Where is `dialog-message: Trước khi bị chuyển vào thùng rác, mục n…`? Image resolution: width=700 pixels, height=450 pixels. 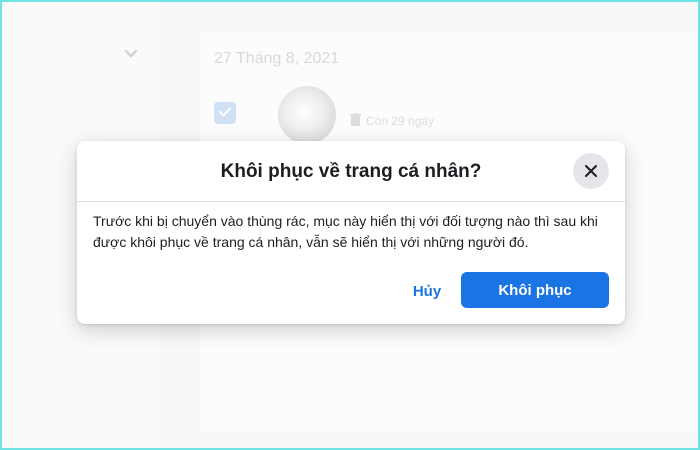 dialog-message: Trước khi bị chuyển vào thùng rác, mục n… is located at coordinates (345, 231).